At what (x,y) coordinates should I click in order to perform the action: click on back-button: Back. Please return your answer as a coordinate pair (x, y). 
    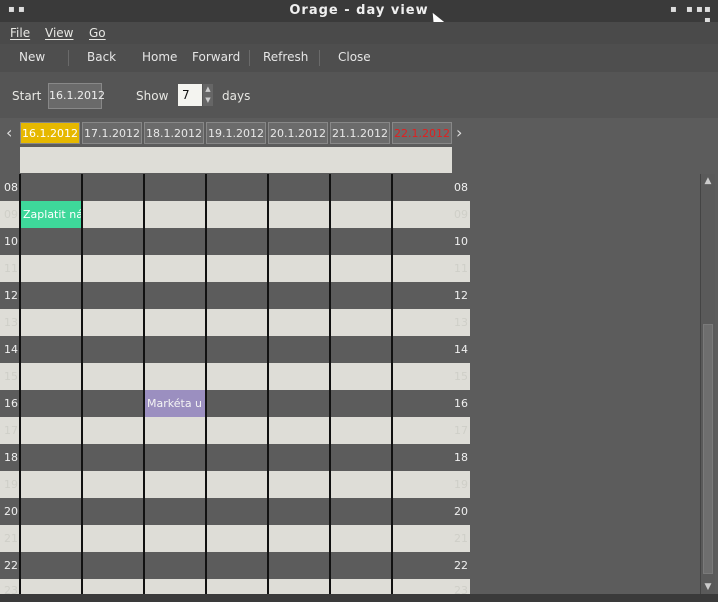
    Looking at the image, I should click on (101, 57).